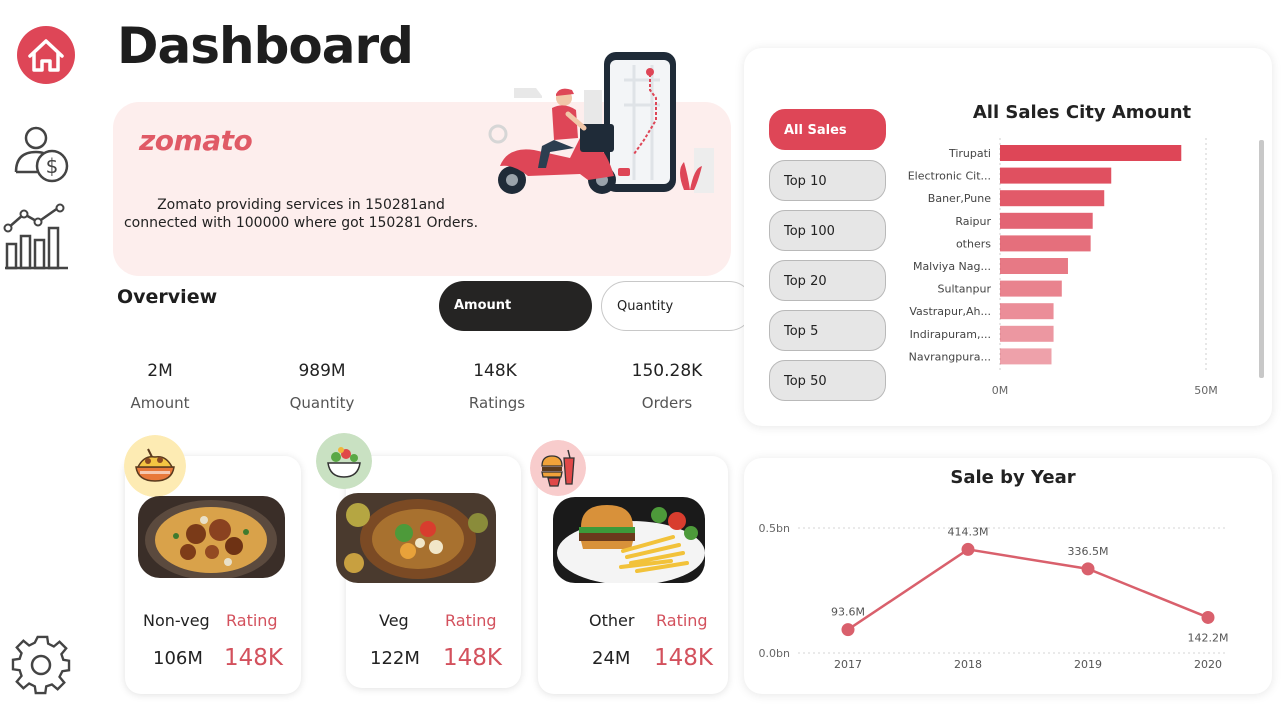  What do you see at coordinates (1261, 259) in the screenshot?
I see `chart-scrollbar` at bounding box center [1261, 259].